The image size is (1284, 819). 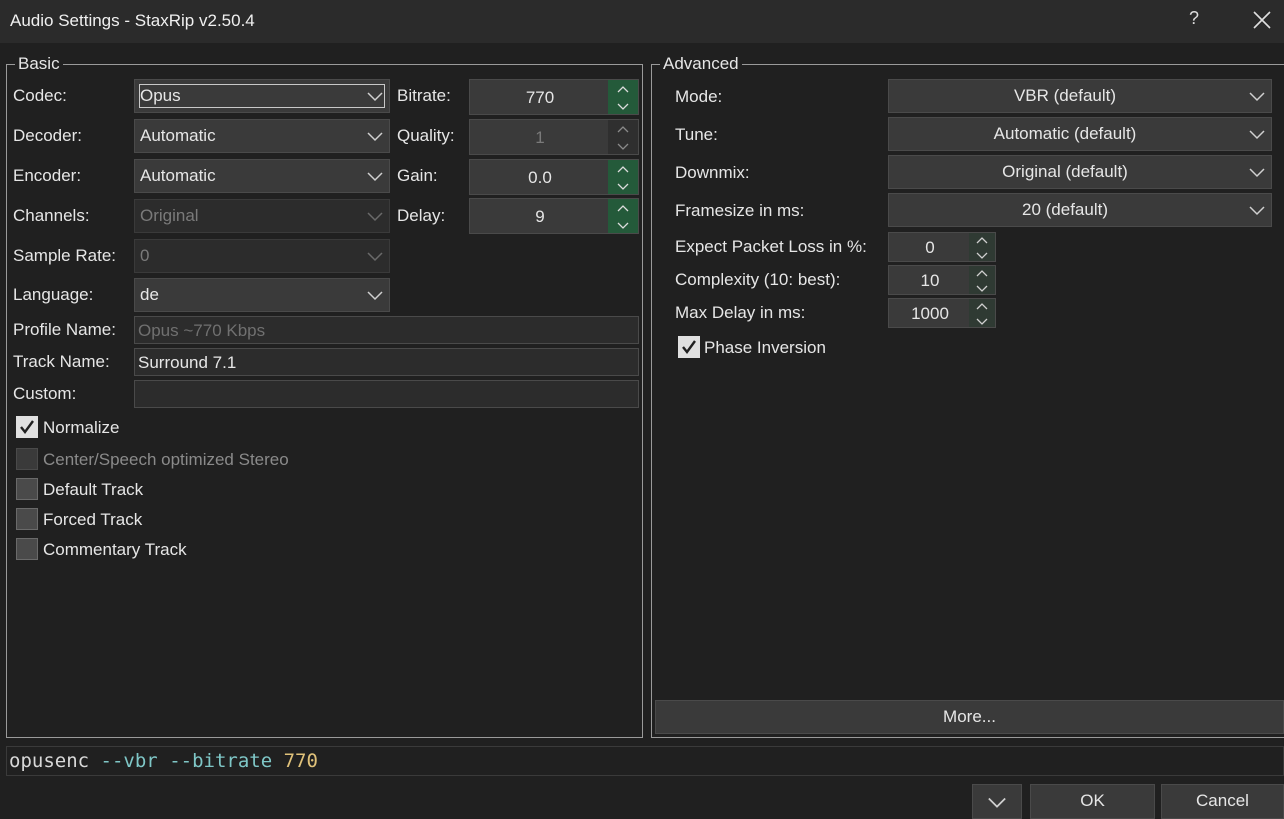 I want to click on close-button, so click(x=1262, y=20).